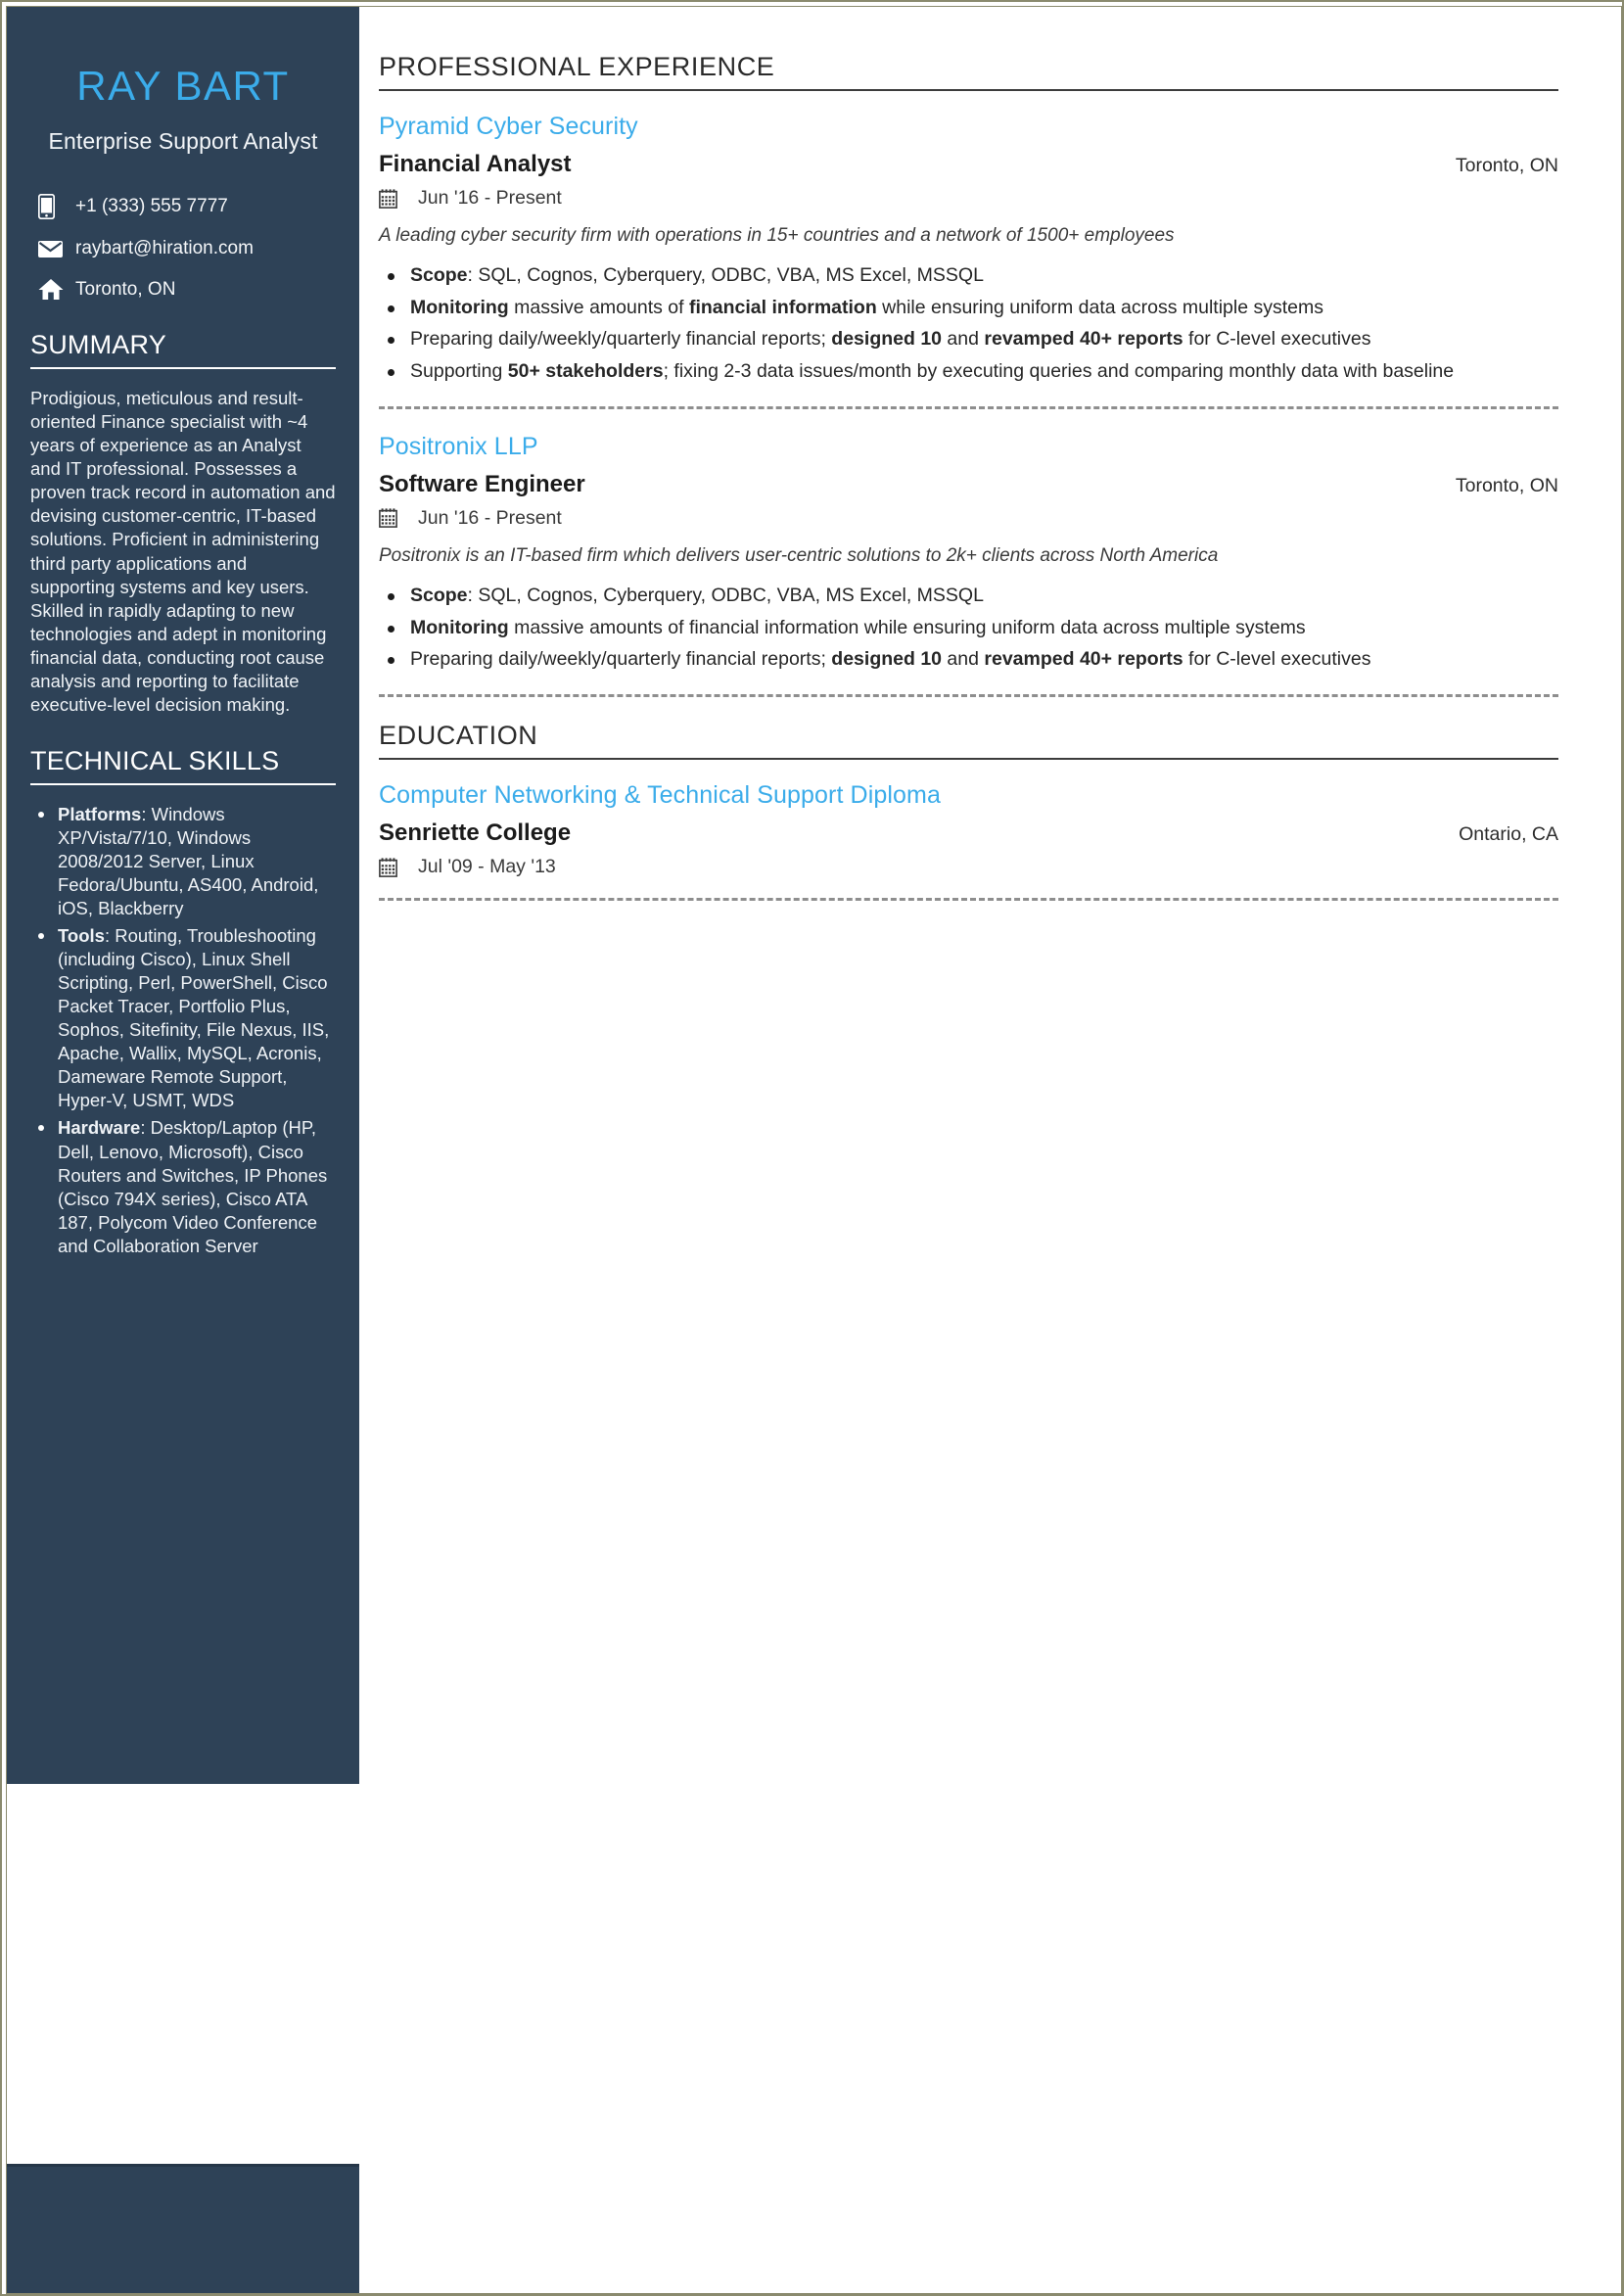 This screenshot has height=2296, width=1624. I want to click on role-location-row: Software Engineer Toronto, ON, so click(969, 484).